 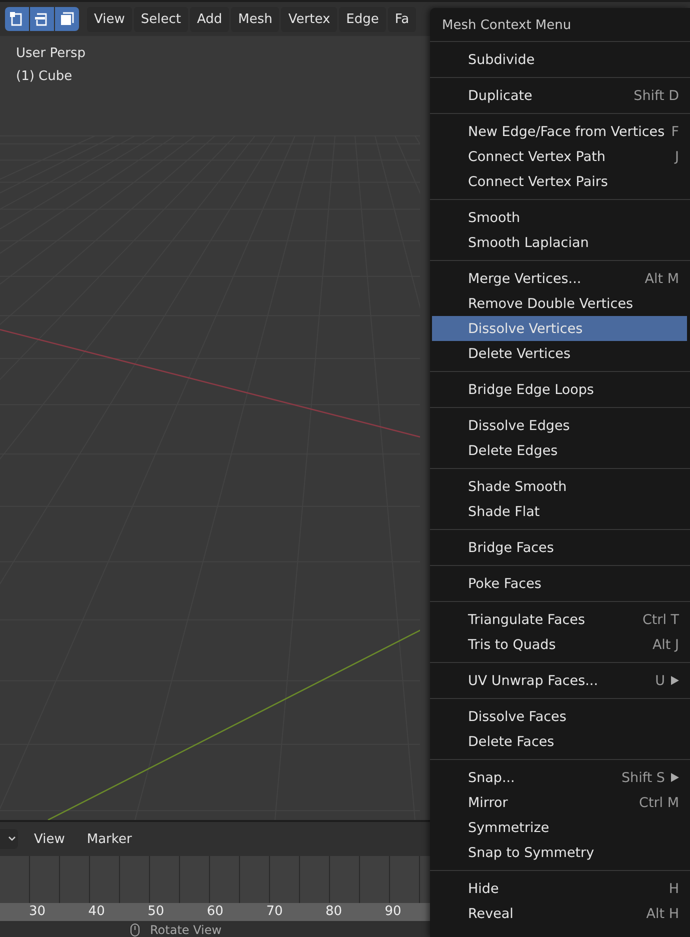 I want to click on menu-item: Duplicate Shift D, so click(x=559, y=95).